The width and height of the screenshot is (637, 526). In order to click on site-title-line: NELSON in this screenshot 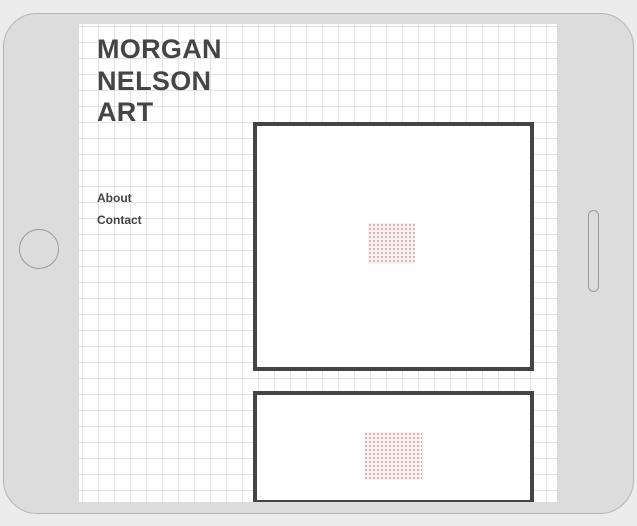, I will do `click(154, 80)`.